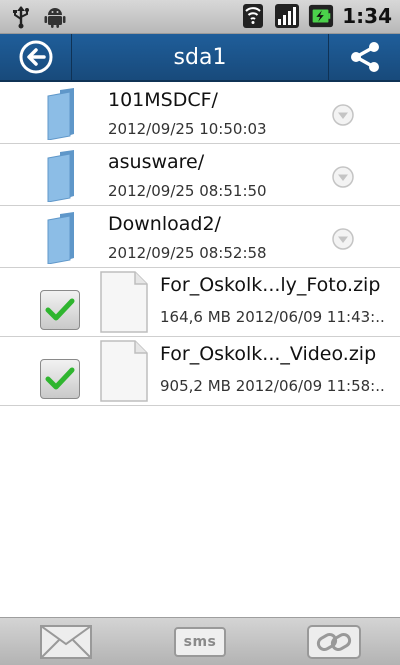 The height and width of the screenshot is (665, 400). I want to click on folder-name: asusware/, so click(156, 162).